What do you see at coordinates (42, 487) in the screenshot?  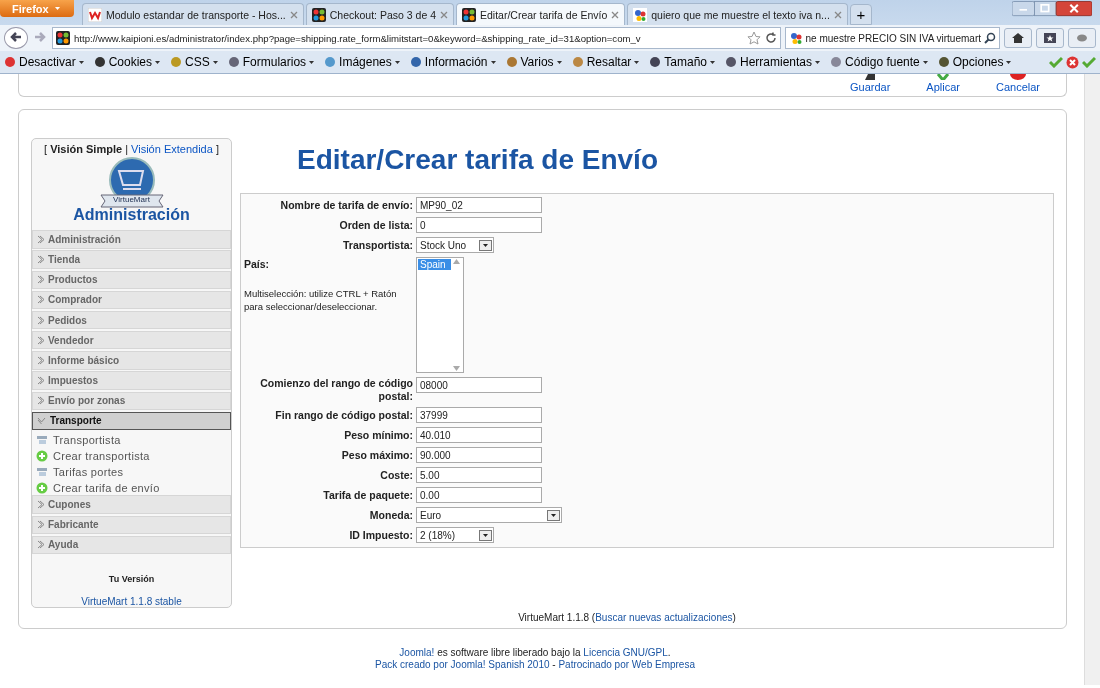 I see `add-icon` at bounding box center [42, 487].